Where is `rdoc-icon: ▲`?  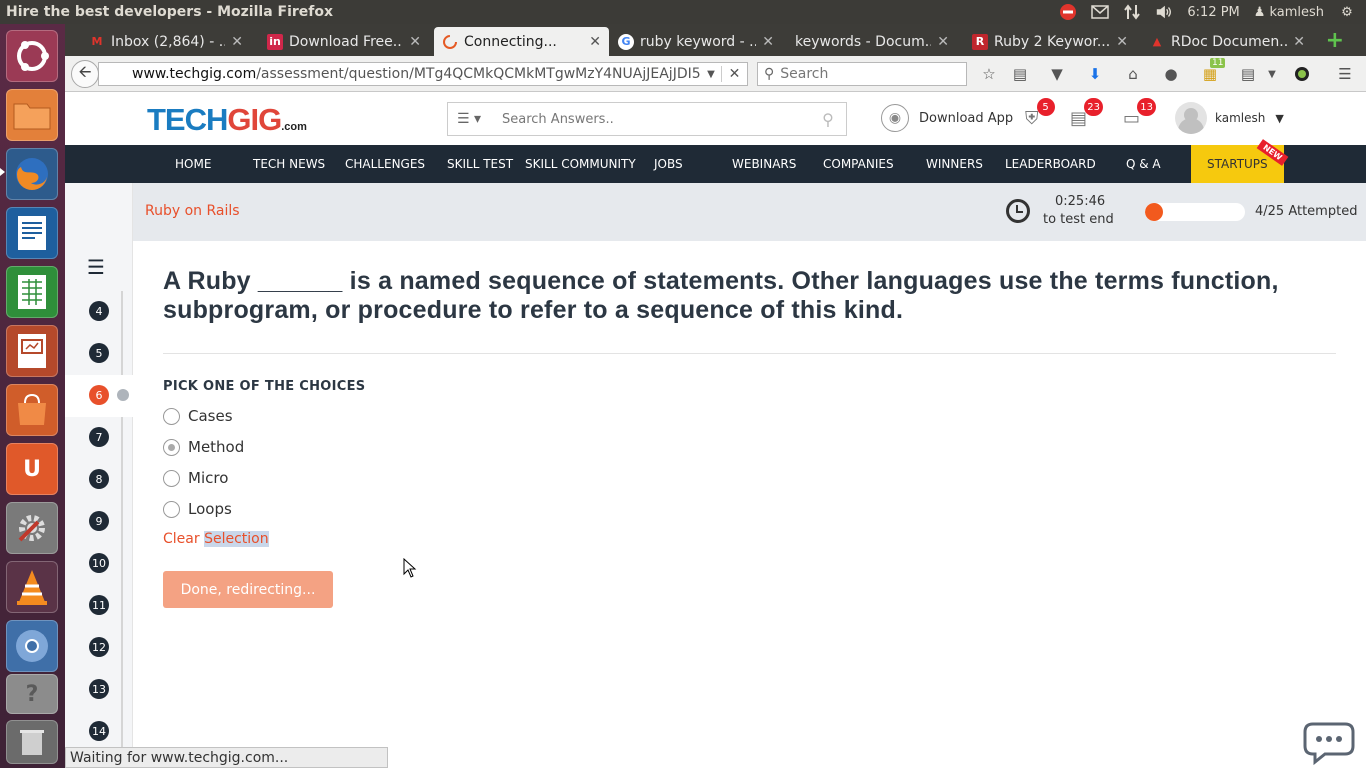 rdoc-icon: ▲ is located at coordinates (1157, 41).